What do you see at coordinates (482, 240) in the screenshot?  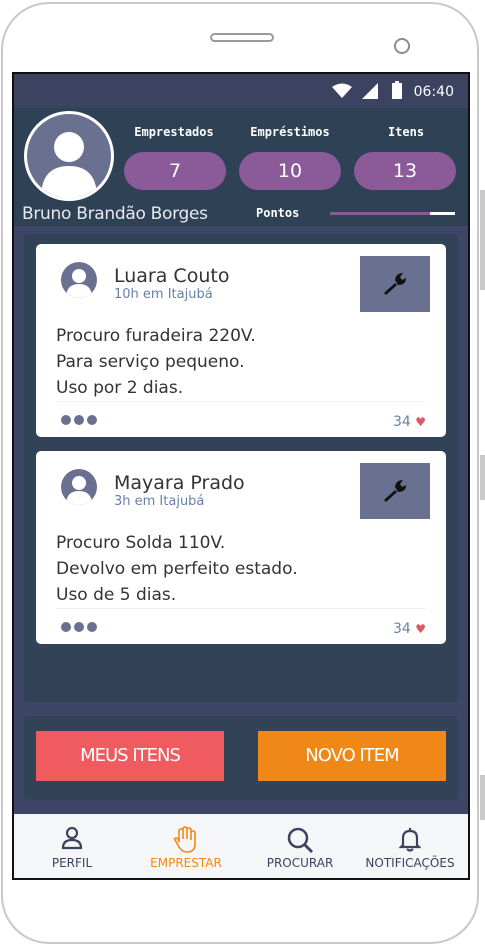 I see `volume-button` at bounding box center [482, 240].